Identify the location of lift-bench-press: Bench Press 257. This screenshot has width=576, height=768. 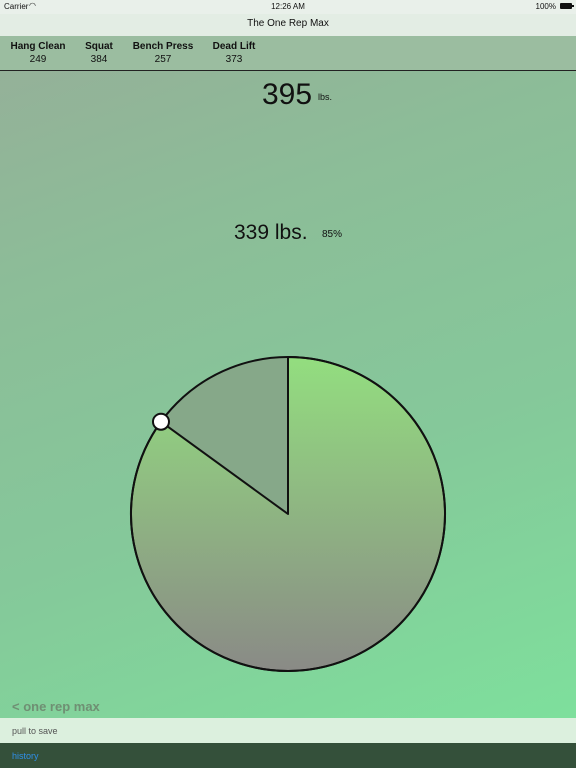
(163, 53).